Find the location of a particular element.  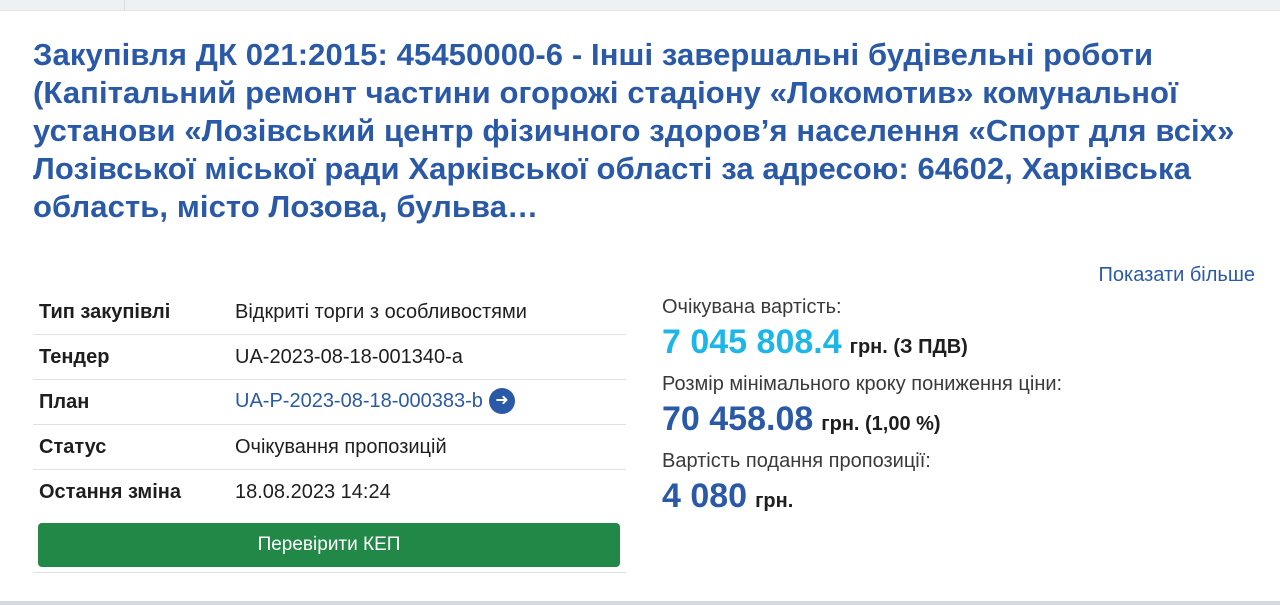

table-row: Тендер UA-2023-08-18-001340-a is located at coordinates (329, 357).